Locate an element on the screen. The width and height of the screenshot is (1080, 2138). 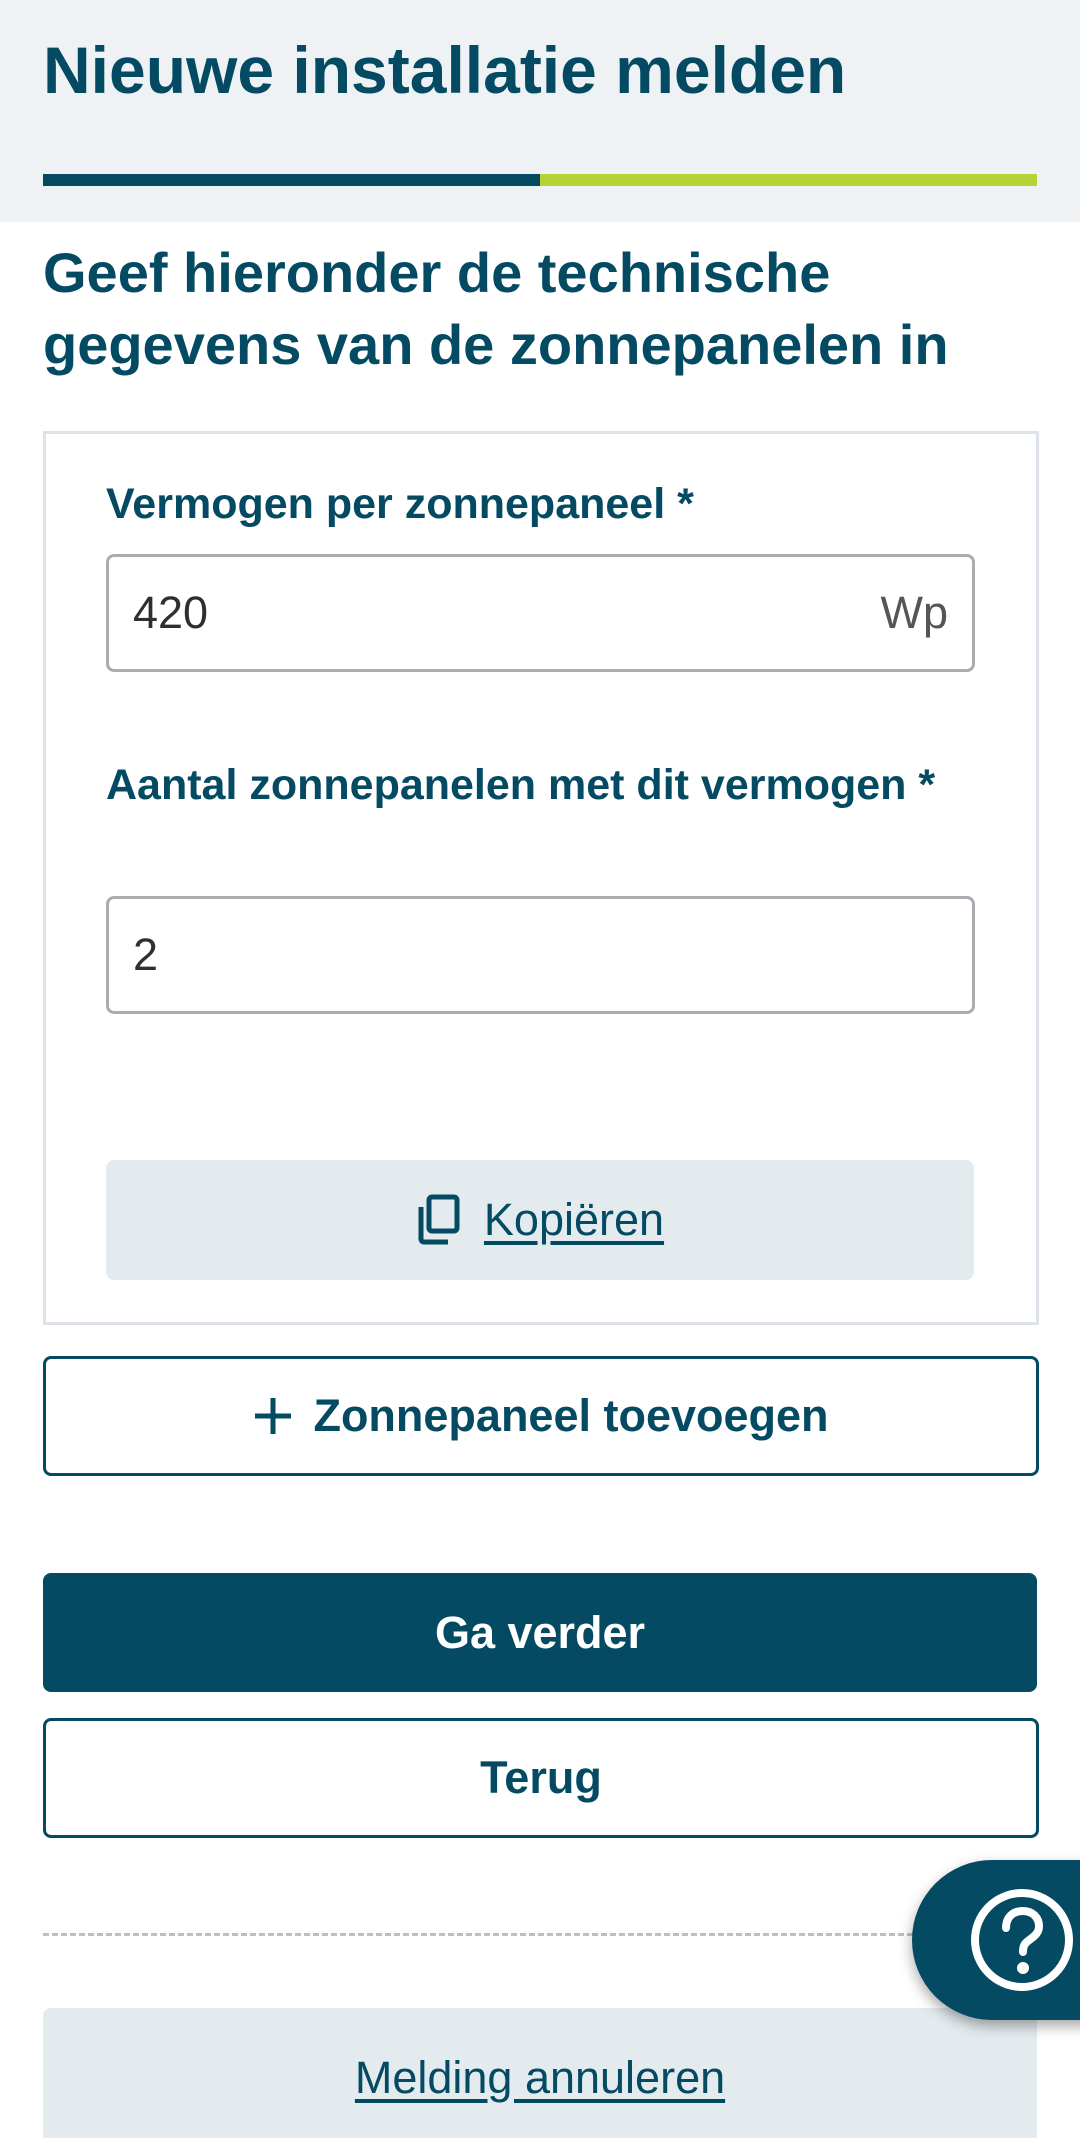
continue-button-label: Ga verder is located at coordinates (540, 1632).